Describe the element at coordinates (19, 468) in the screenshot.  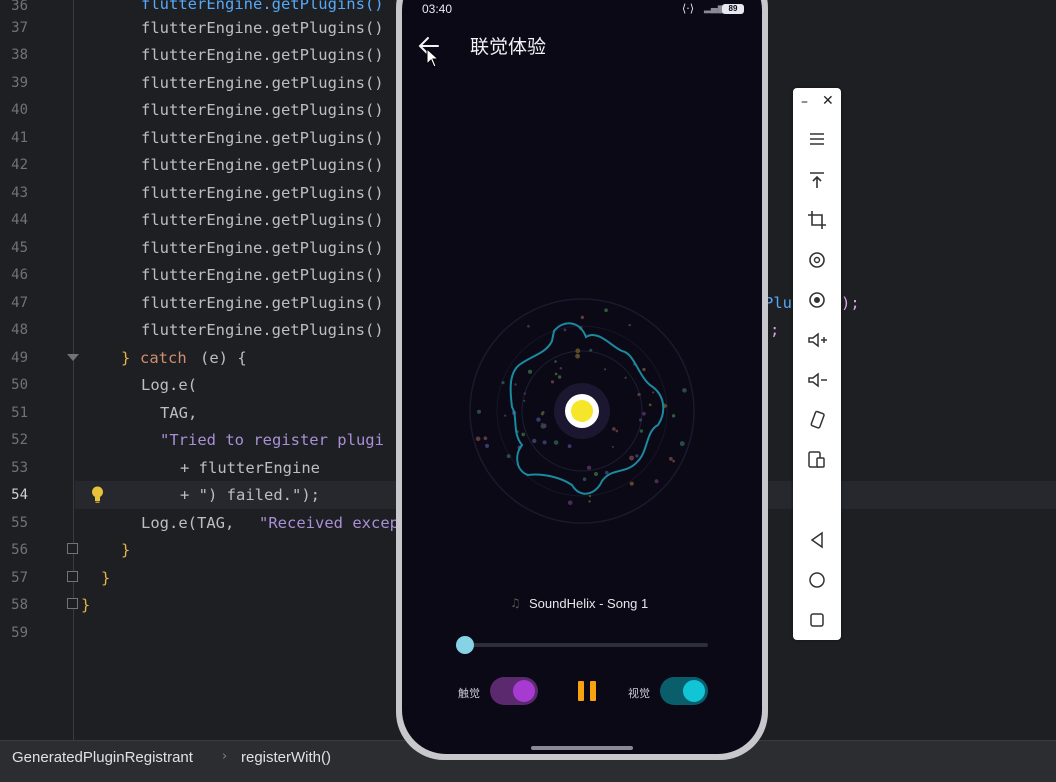
I see `line-number: 53` at that location.